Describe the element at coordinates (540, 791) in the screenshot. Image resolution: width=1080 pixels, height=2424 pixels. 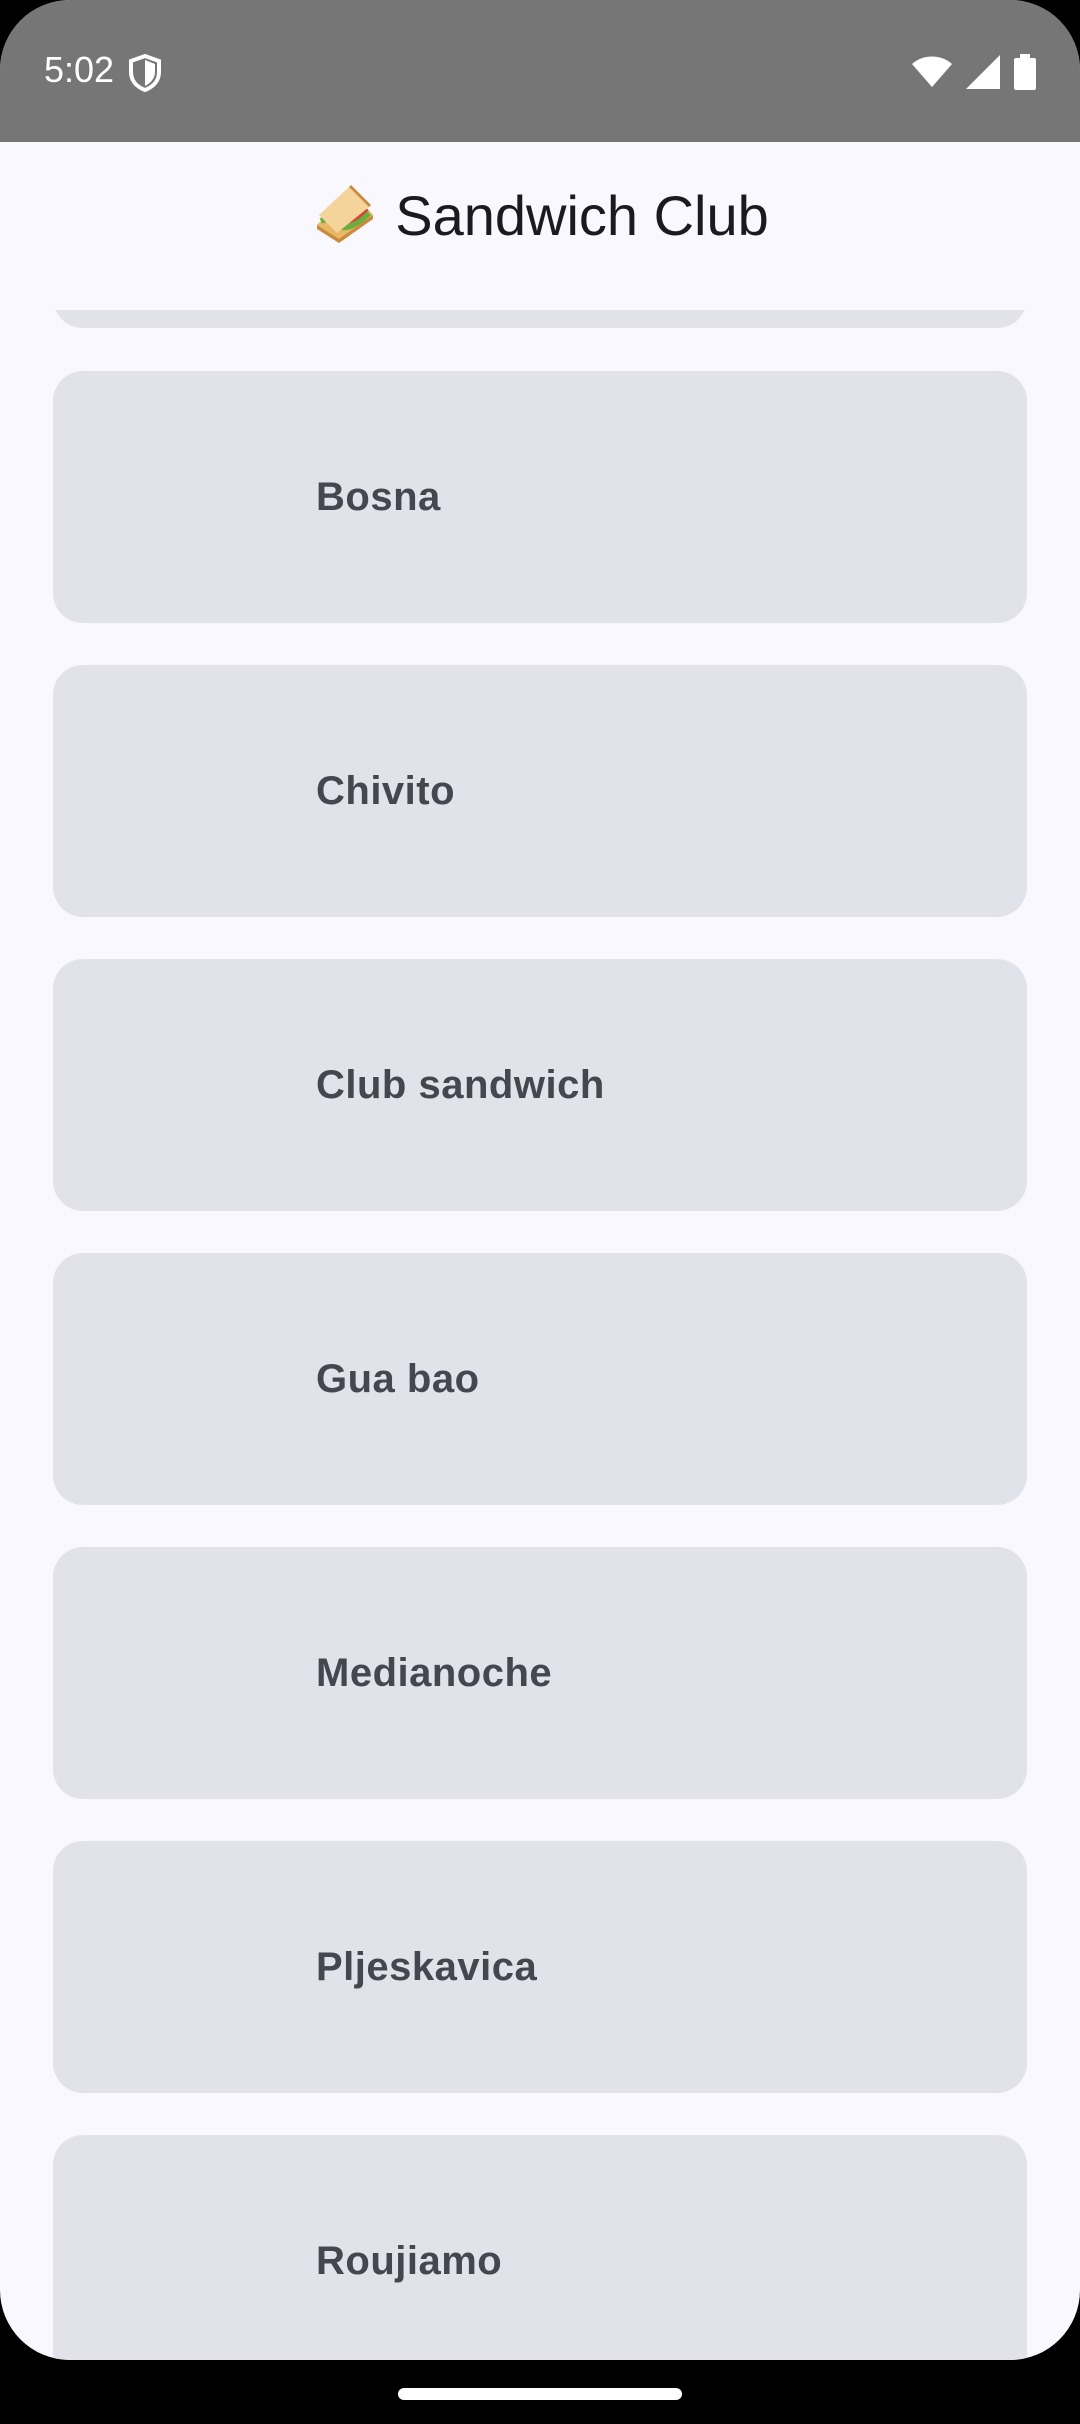
I see `sandwich-card: Chivito` at that location.